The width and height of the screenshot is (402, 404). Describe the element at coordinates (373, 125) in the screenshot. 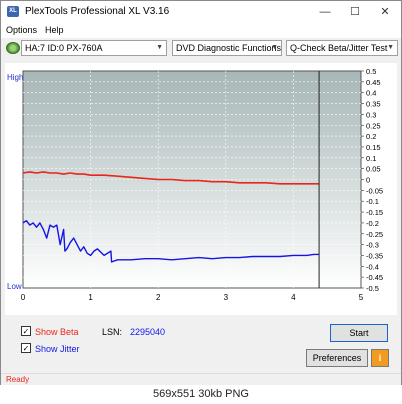

I see `y-tick-label: 0.25` at that location.